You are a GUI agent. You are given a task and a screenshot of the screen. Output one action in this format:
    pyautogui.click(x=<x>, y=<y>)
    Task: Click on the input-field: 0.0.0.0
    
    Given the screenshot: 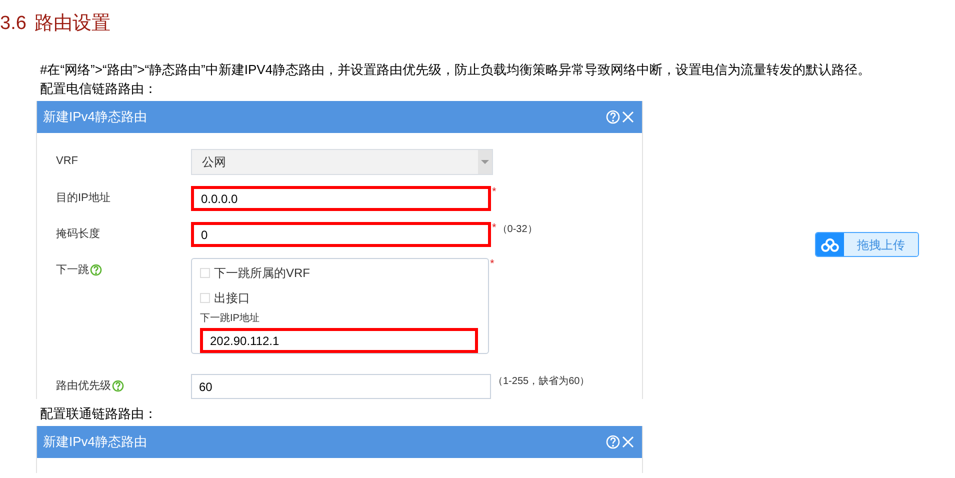 What is the action you would take?
    pyautogui.click(x=341, y=198)
    